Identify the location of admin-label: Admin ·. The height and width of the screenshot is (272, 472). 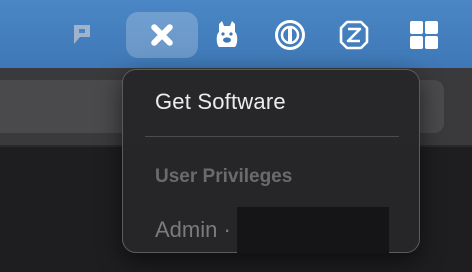
(193, 229).